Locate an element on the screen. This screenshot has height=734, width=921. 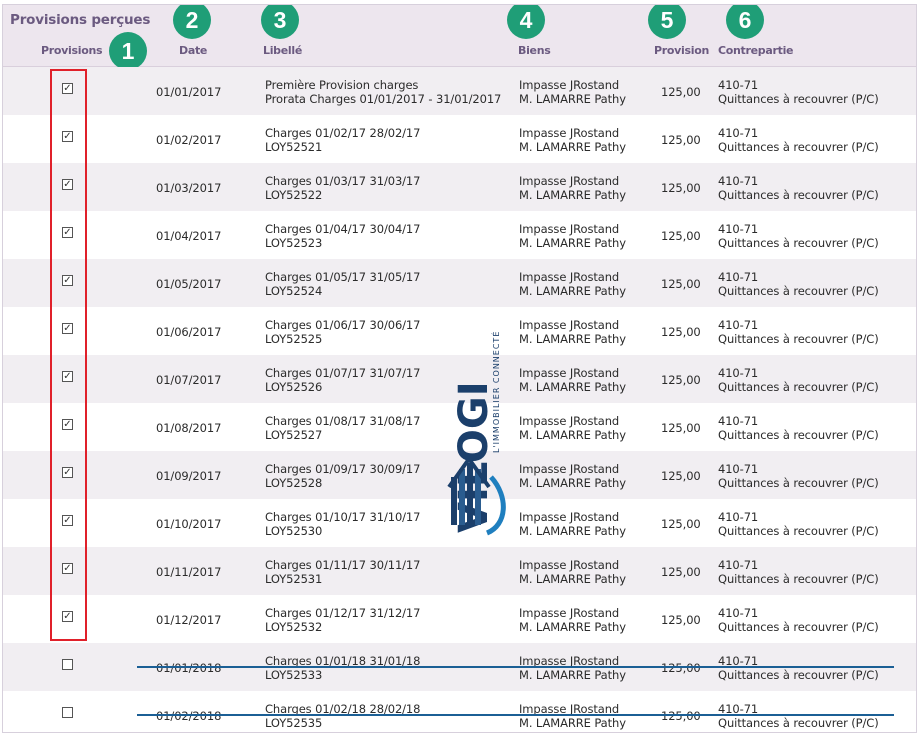
cell-libelle-line-1: Charges 01/11/17 30/11/17 is located at coordinates (343, 565).